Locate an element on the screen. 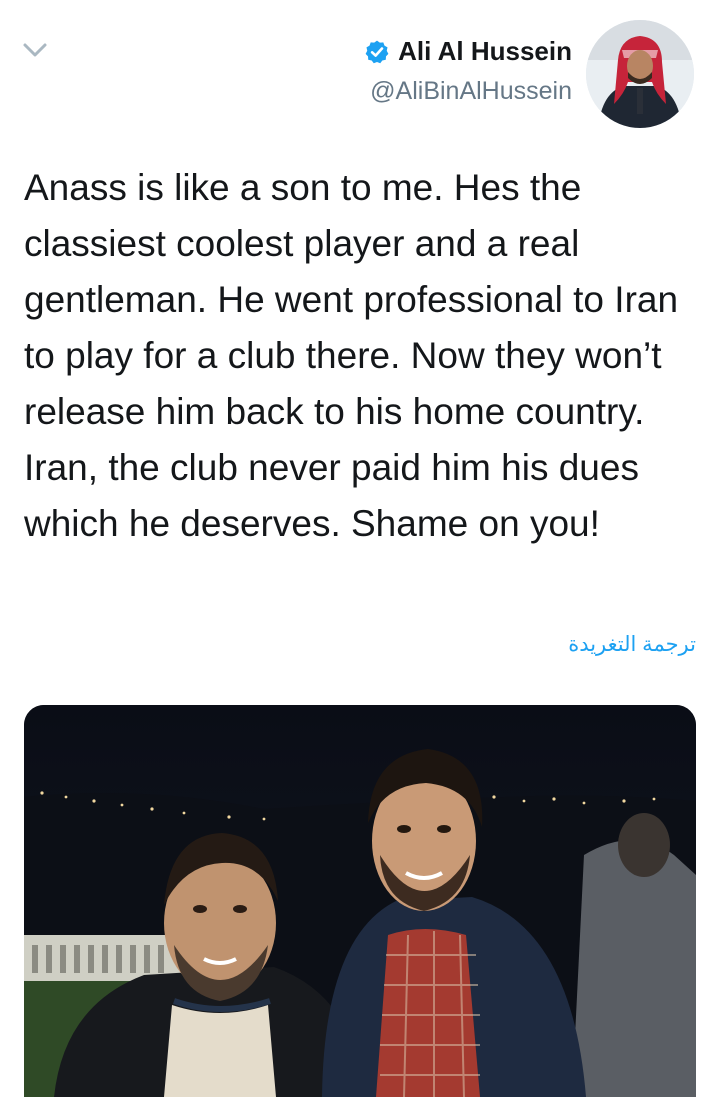 This screenshot has height=1097, width=720. author-display-name: Ali Al Hussein is located at coordinates (485, 51).